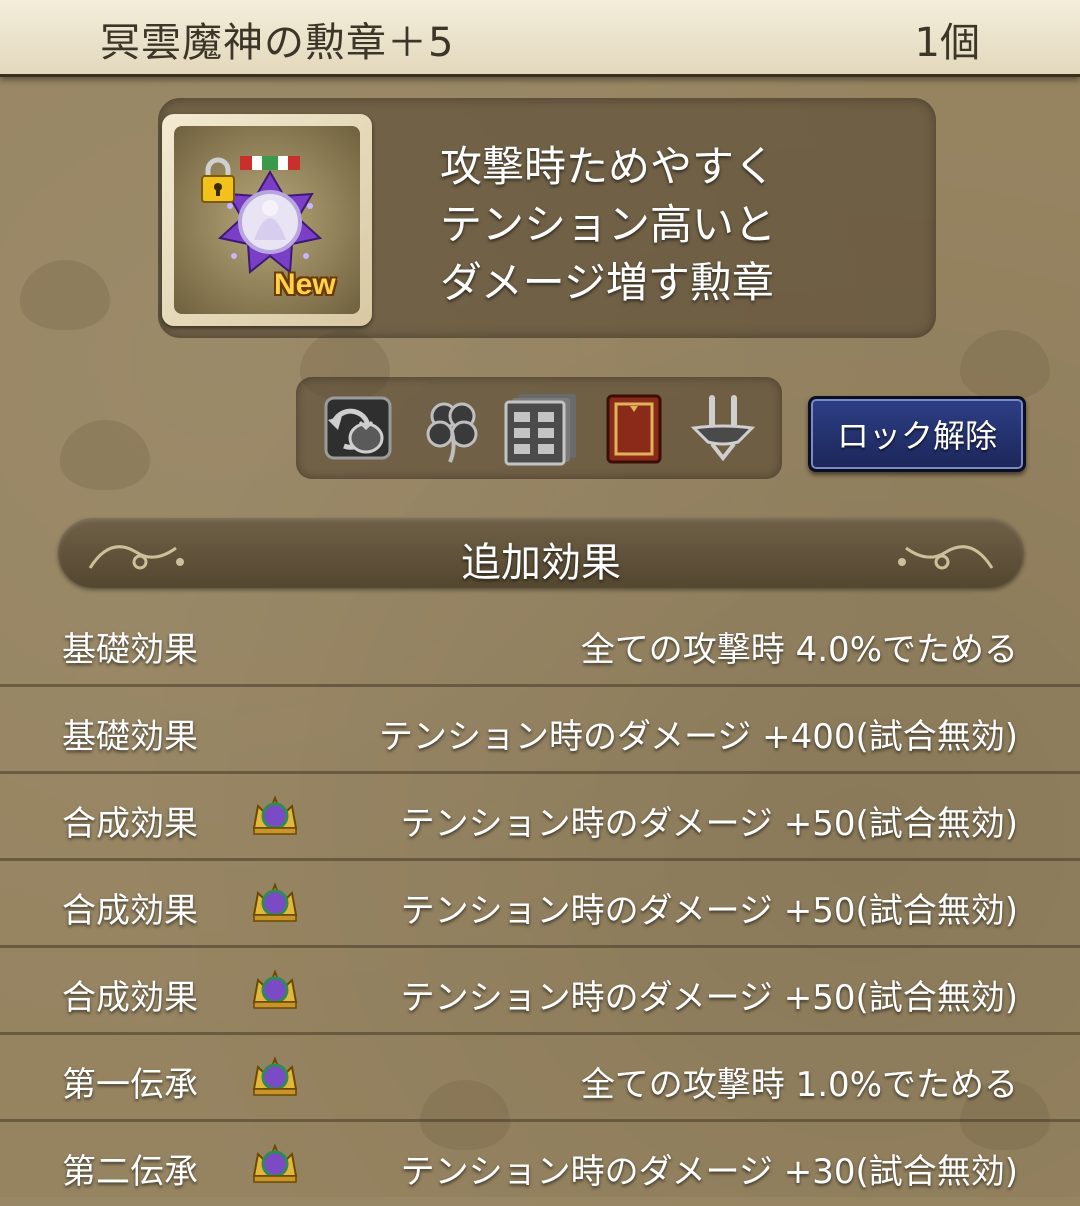 Image resolution: width=1080 pixels, height=1206 pixels. What do you see at coordinates (608, 224) in the screenshot?
I see `description-line: テンション高いと` at bounding box center [608, 224].